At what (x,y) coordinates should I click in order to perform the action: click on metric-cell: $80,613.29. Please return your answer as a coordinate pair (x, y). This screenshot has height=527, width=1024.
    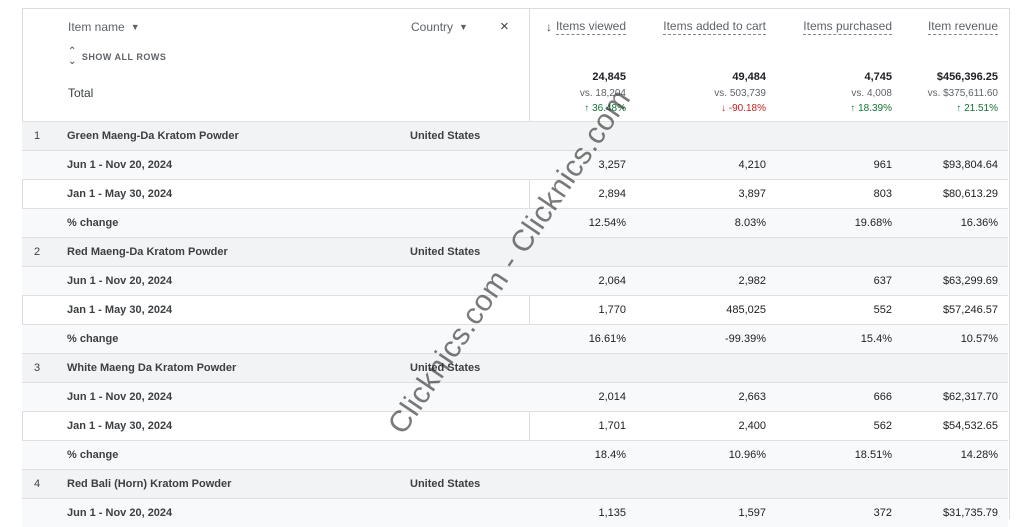
    Looking at the image, I should click on (970, 194).